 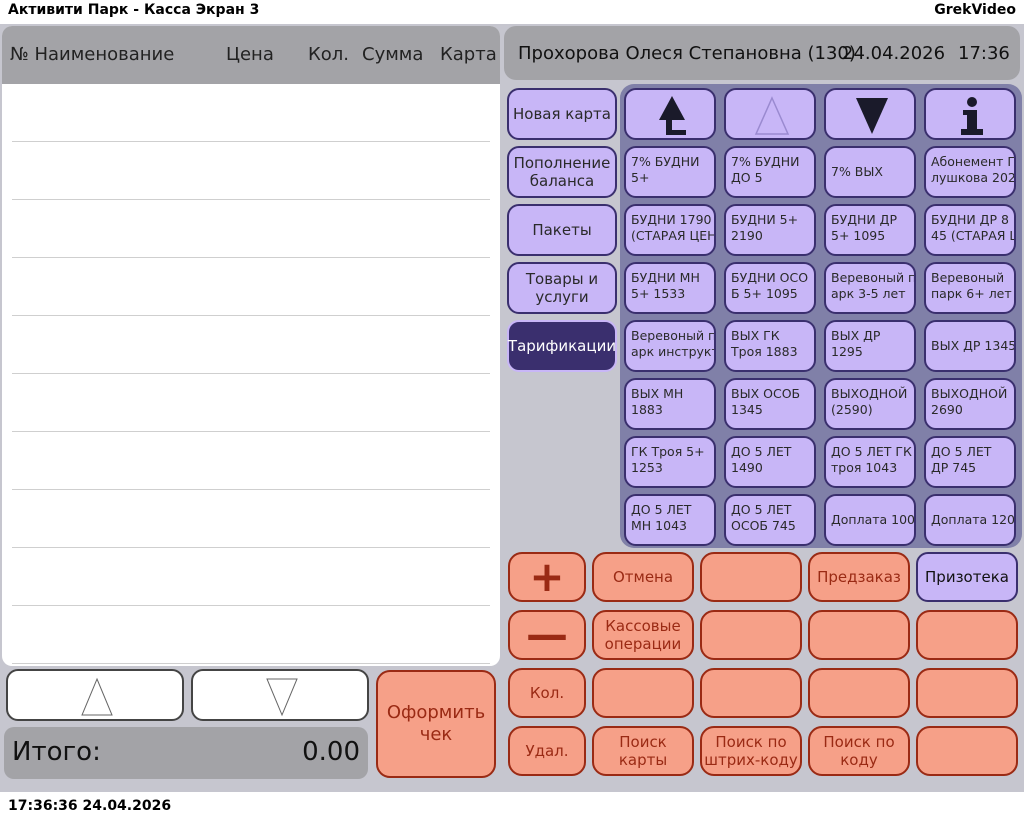 I want to click on tariff-button: БУДНИ 1790 (СТАРАЯ ЦЕНА), so click(x=670, y=230).